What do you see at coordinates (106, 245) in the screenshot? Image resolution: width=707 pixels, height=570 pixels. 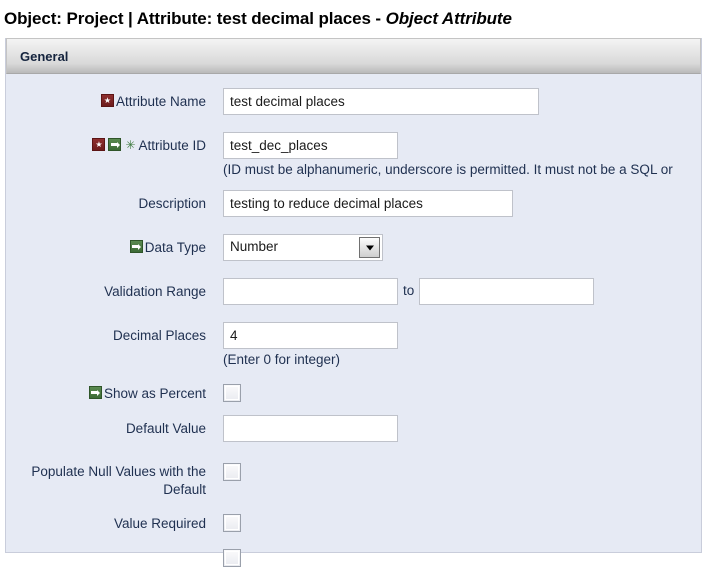 I see `label-data-type: Data Type` at bounding box center [106, 245].